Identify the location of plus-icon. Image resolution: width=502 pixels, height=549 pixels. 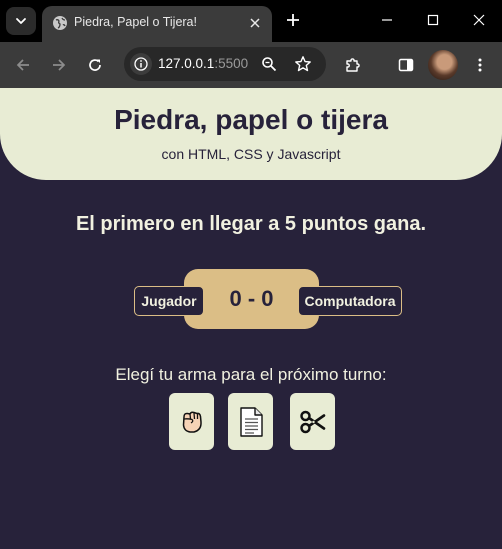
(293, 20).